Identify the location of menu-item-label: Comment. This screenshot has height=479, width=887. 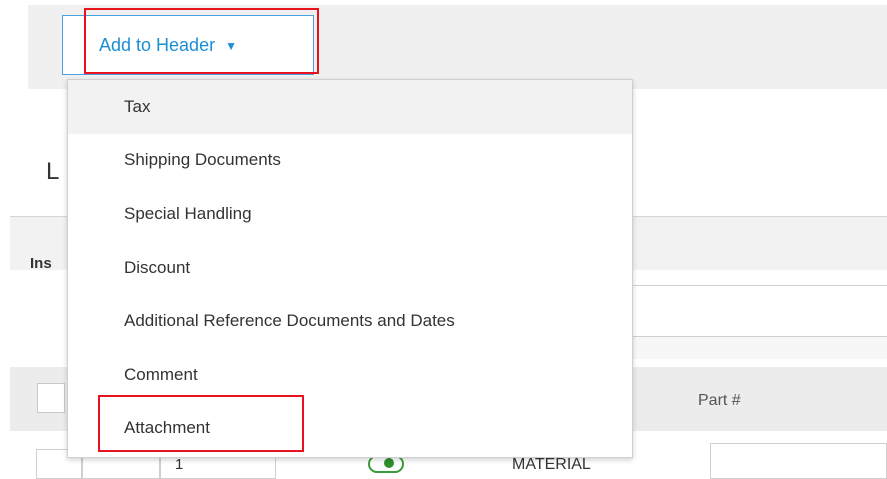
(161, 374).